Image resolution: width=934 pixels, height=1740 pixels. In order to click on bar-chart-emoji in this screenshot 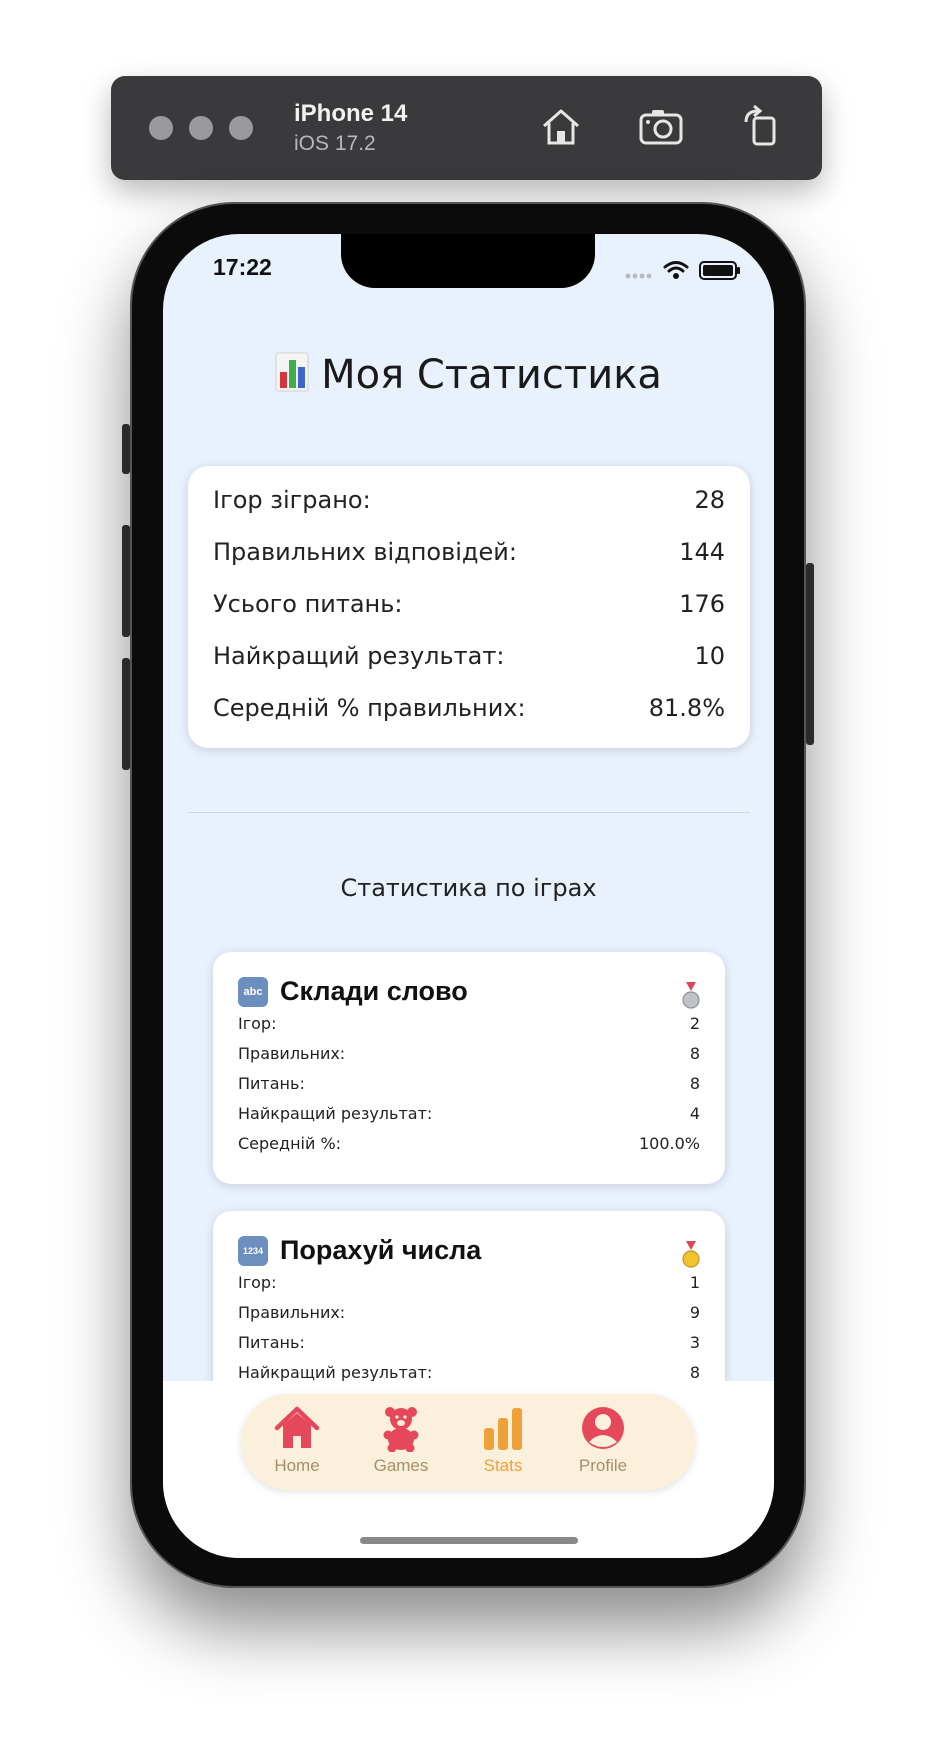, I will do `click(292, 372)`.